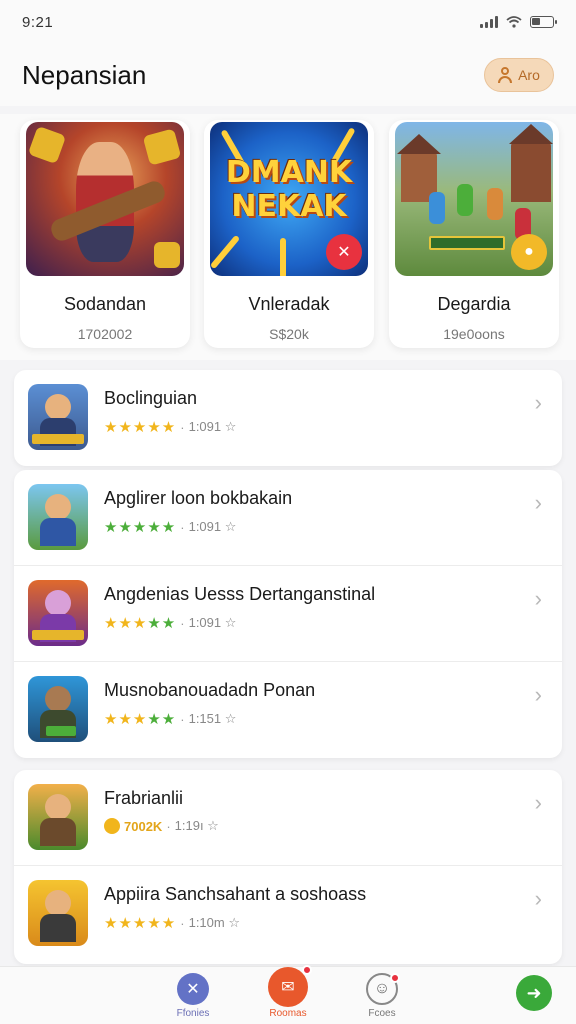  I want to click on status-icons, so click(518, 22).